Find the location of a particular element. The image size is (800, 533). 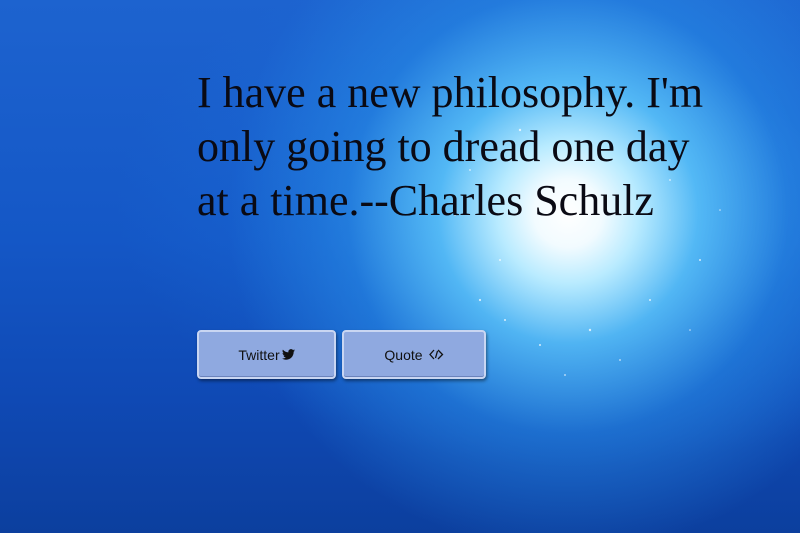

action-buttons: Twitter Quote is located at coordinates (341, 354).